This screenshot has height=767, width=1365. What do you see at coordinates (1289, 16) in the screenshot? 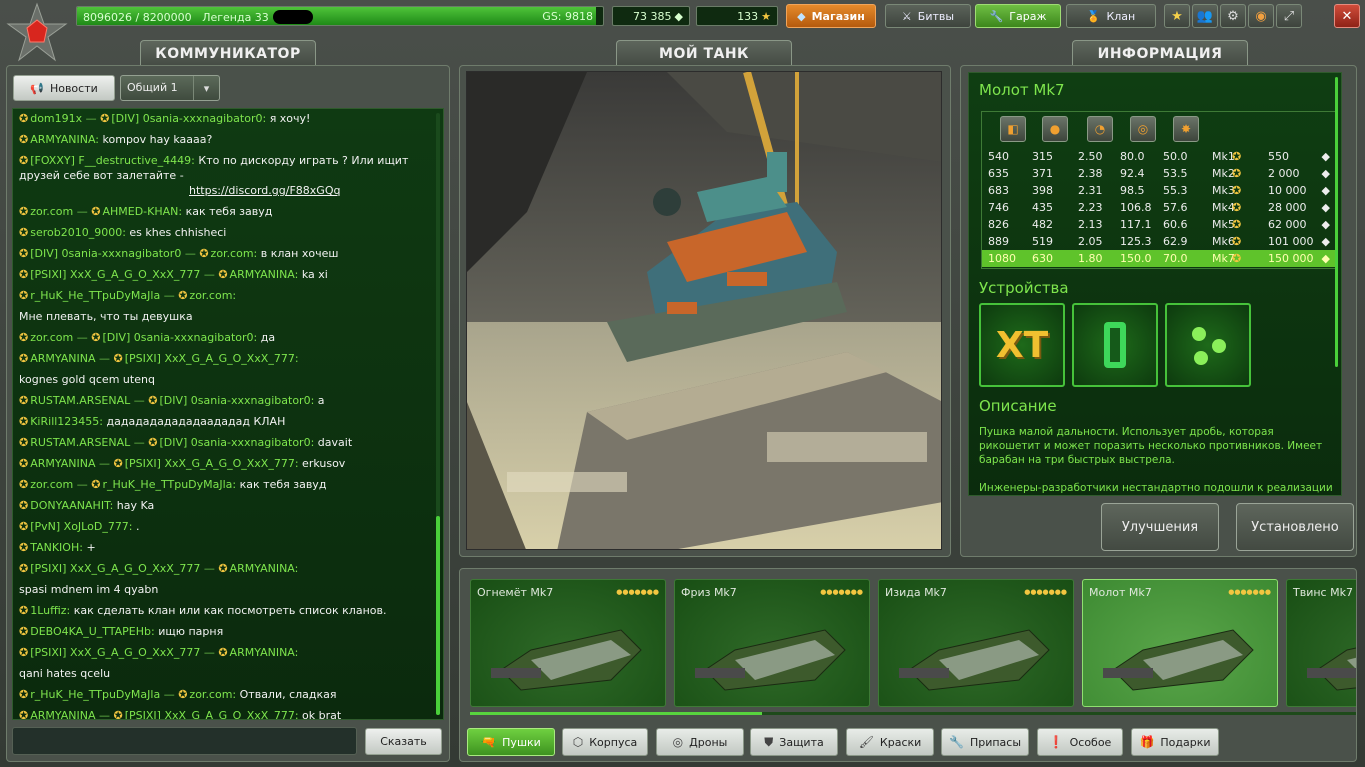
I see `fullscreen-icon: ⤢` at bounding box center [1289, 16].